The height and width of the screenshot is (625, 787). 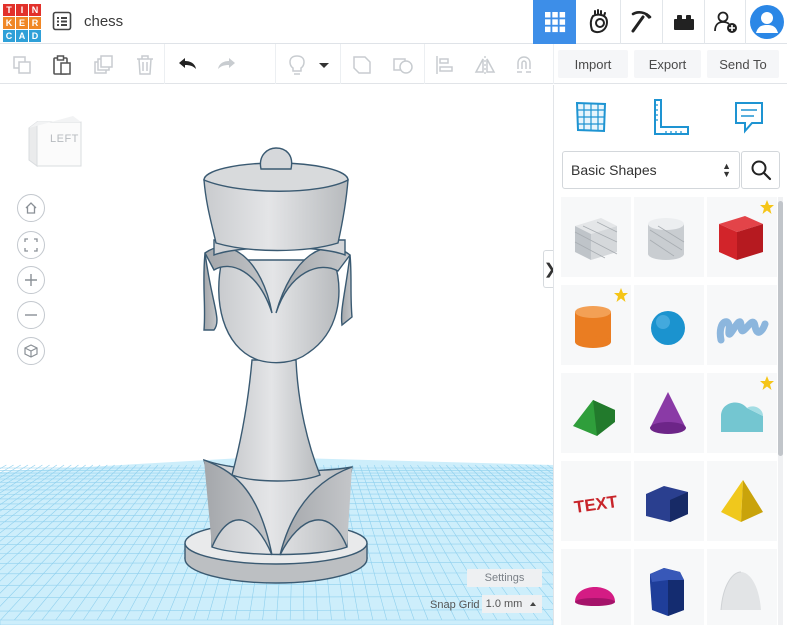 What do you see at coordinates (740, 591) in the screenshot?
I see `paraboloid-icon` at bounding box center [740, 591].